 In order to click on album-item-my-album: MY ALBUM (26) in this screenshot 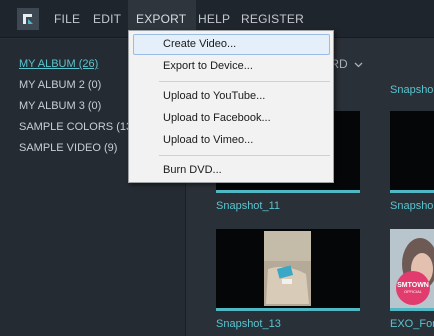, I will do `click(58, 64)`.